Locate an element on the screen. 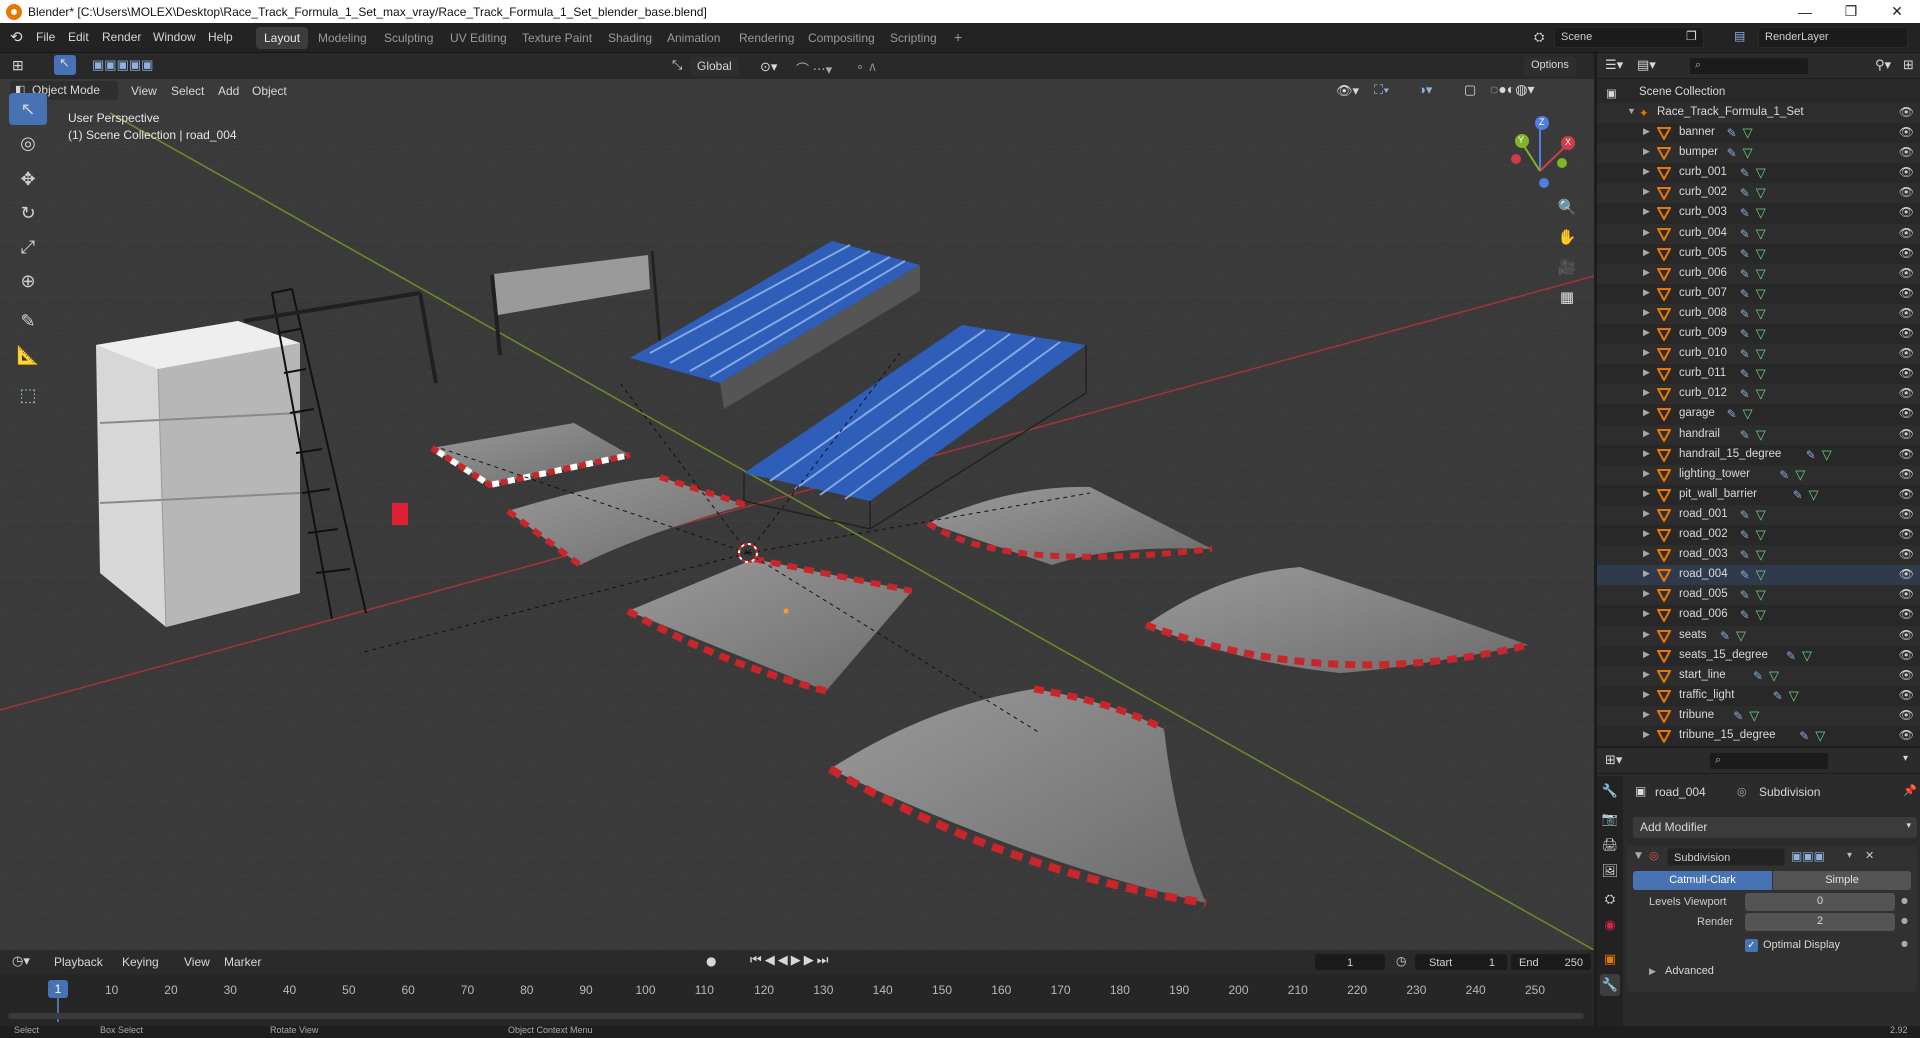  outliner-item-road-006: ▶ road_006 ✎ ▽ 👁 is located at coordinates (1758, 615).